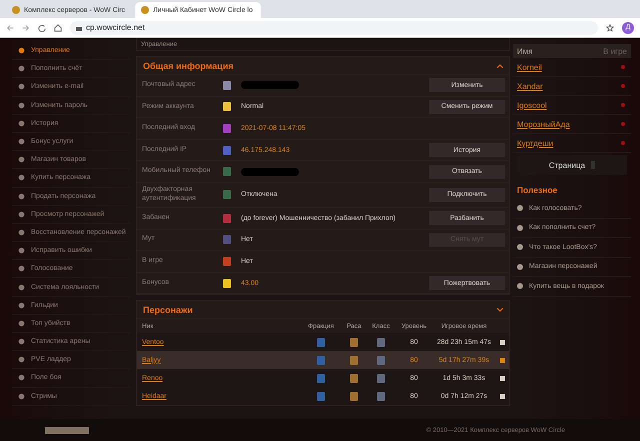 The image size is (640, 441). What do you see at coordinates (188, 65) in the screenshot?
I see `panel-title: Общая информация` at bounding box center [188, 65].